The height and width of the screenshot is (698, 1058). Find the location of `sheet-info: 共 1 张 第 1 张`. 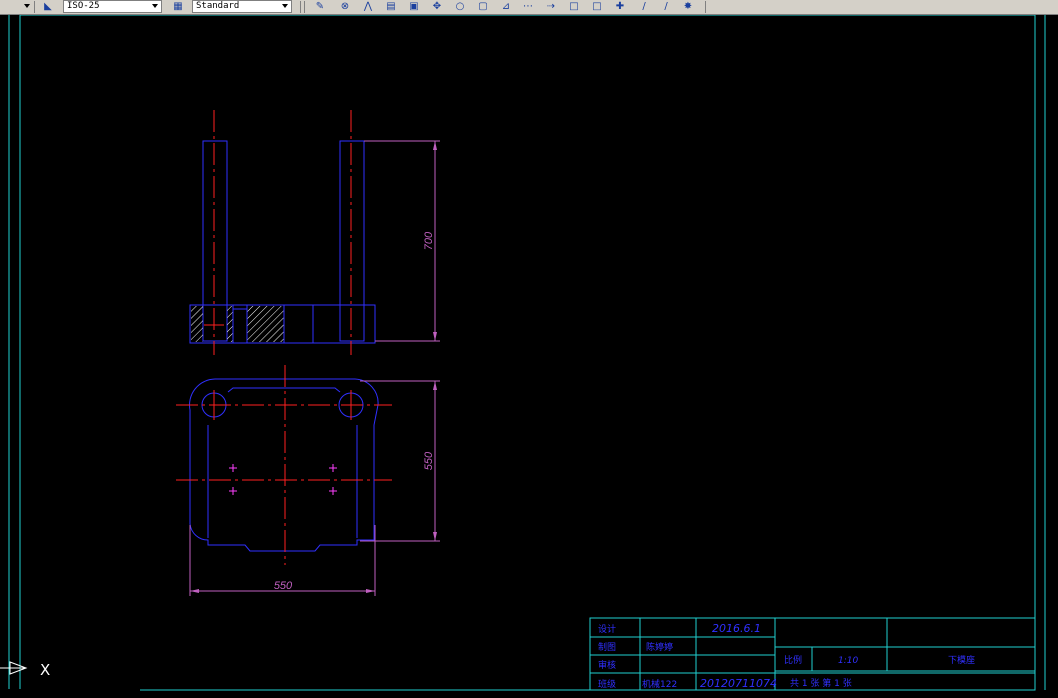

sheet-info: 共 1 张 第 1 张 is located at coordinates (821, 683).